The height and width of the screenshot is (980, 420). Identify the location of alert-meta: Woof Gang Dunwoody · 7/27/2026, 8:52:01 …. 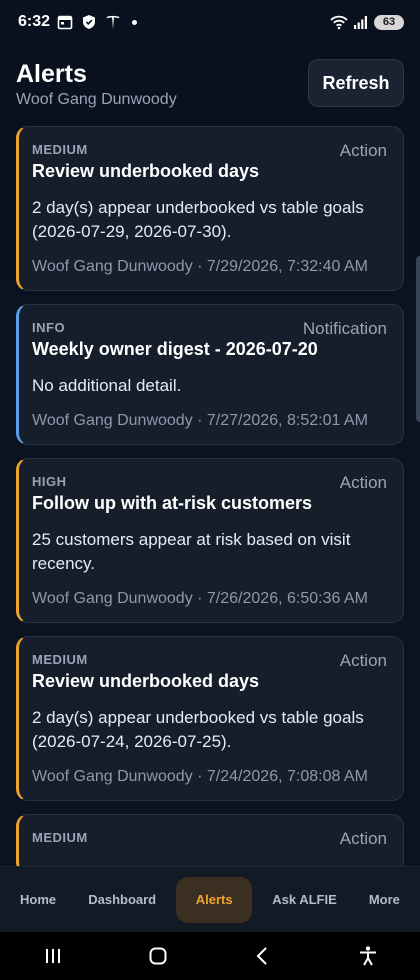
(200, 420).